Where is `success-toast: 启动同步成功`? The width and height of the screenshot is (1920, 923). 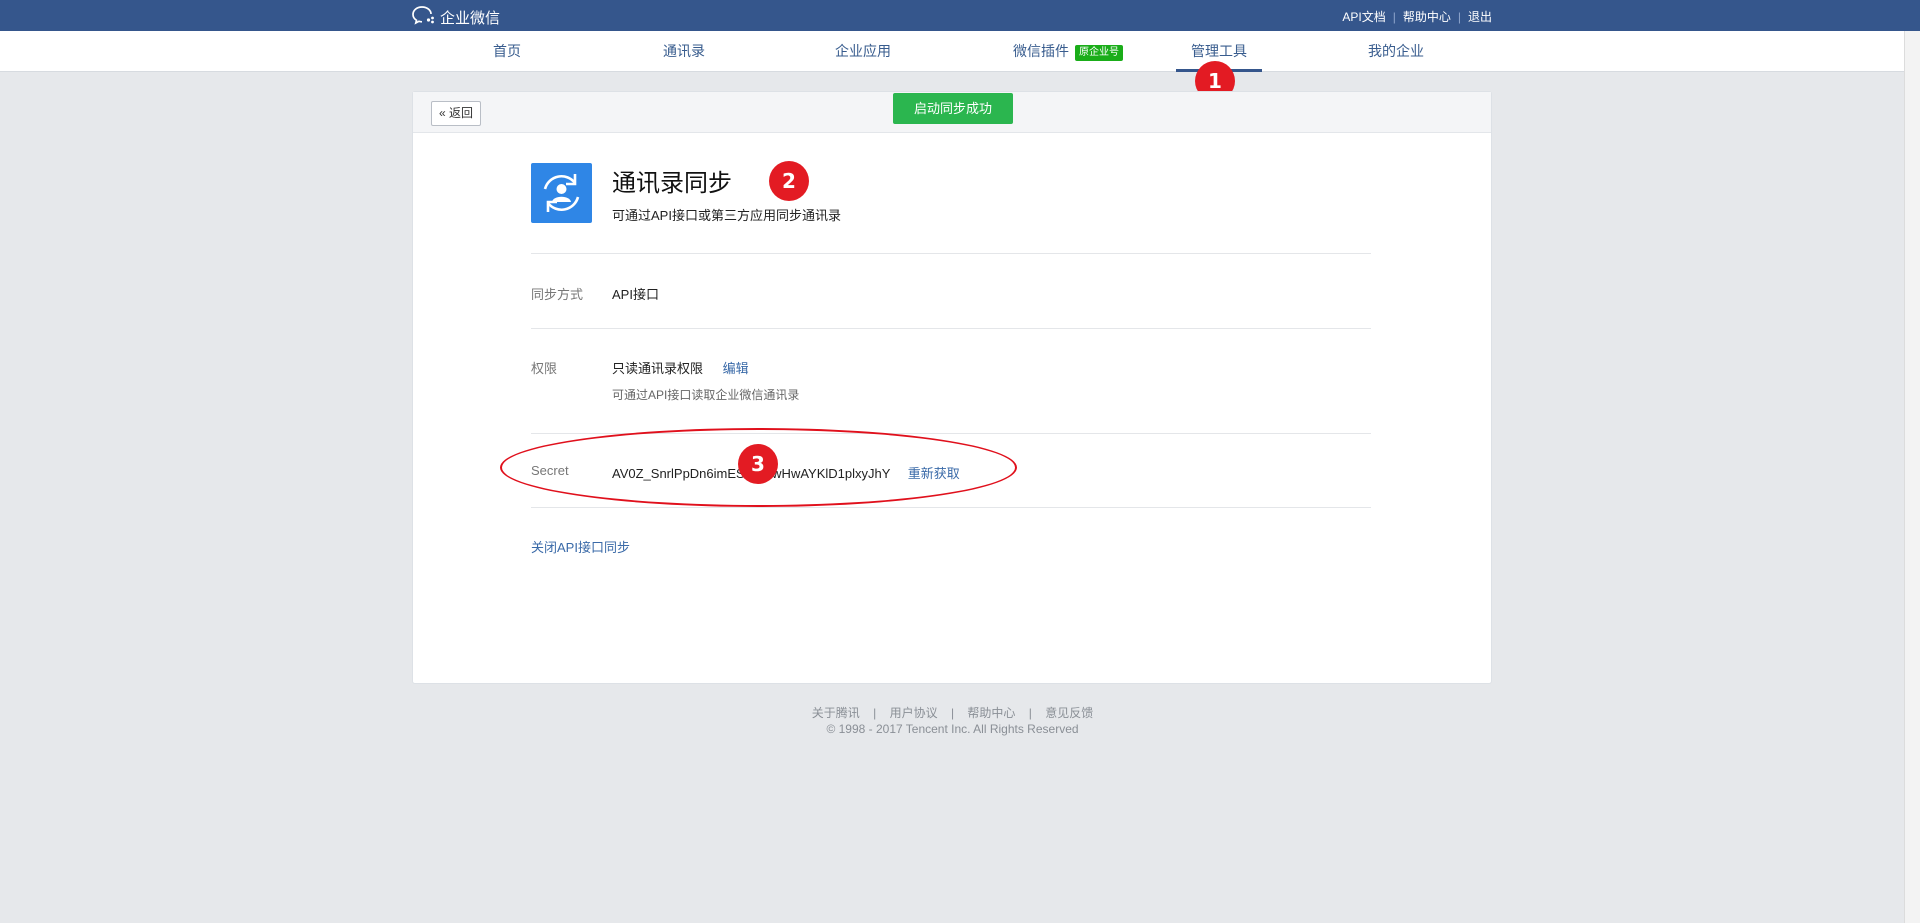
success-toast: 启动同步成功 is located at coordinates (953, 108).